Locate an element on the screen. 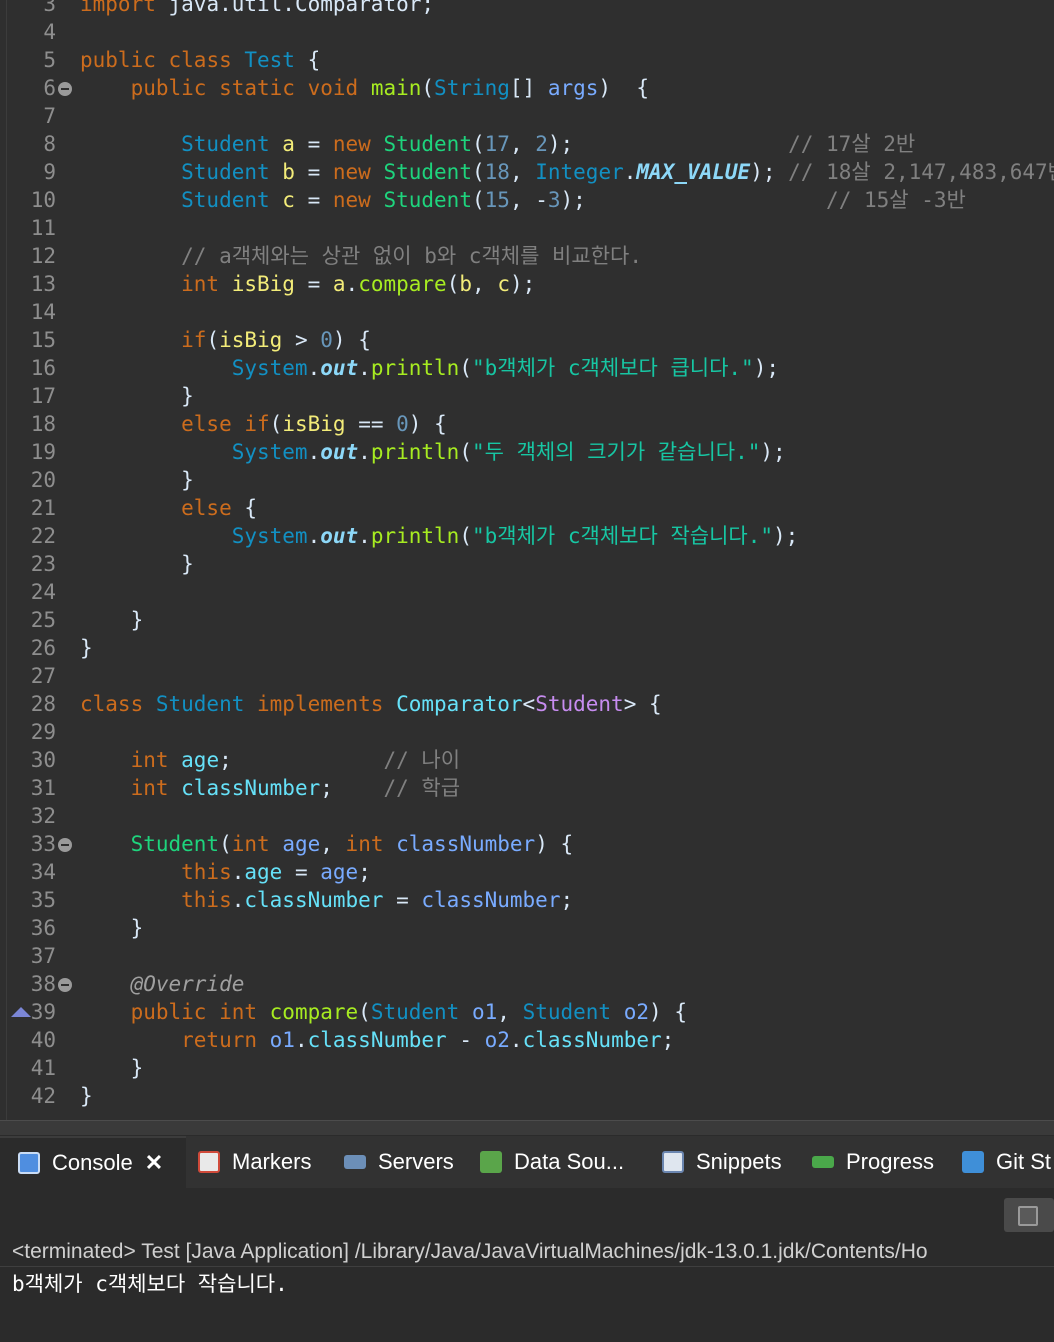  line-number: 23 is located at coordinates (43, 564).